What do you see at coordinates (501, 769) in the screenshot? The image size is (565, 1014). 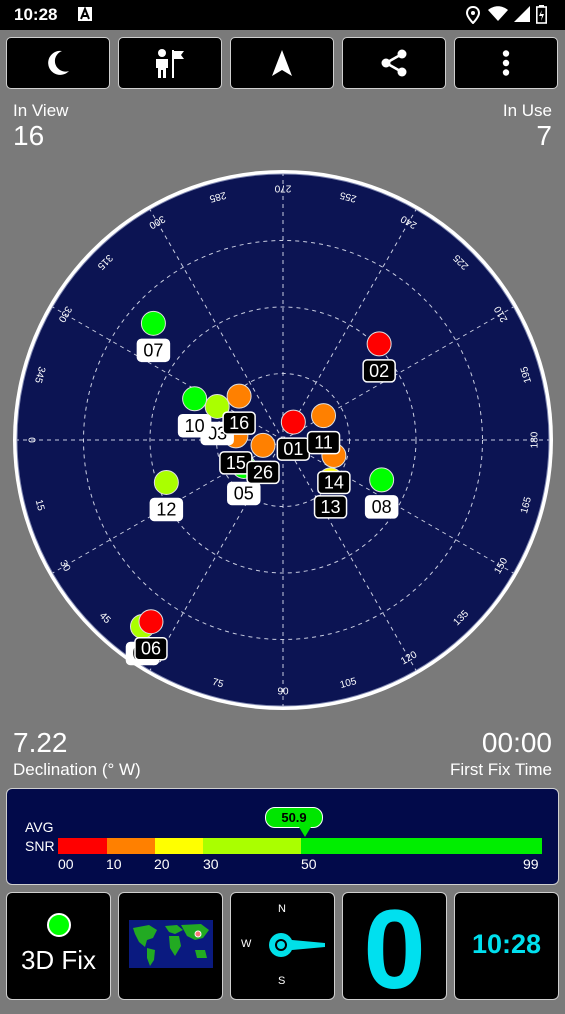 I see `first-fix-label: First Fix Time` at bounding box center [501, 769].